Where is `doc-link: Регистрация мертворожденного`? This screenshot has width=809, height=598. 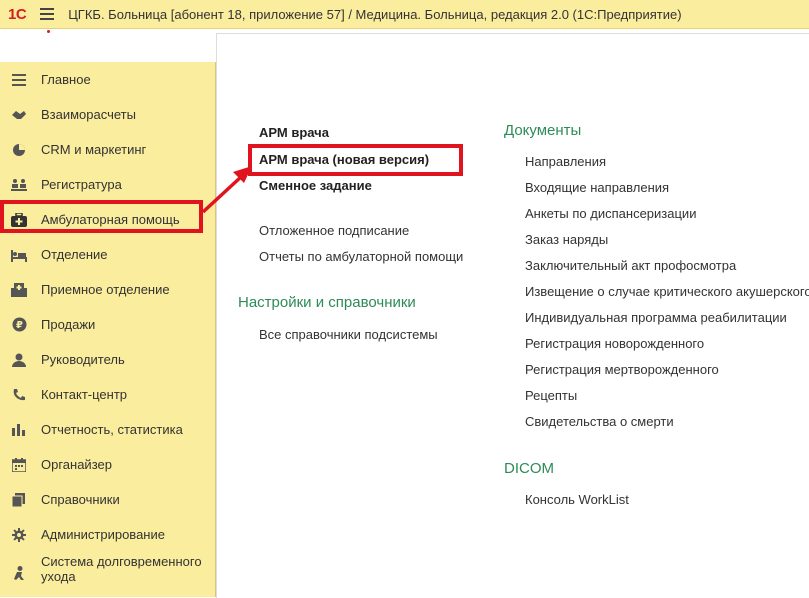
doc-link: Регистрация мертворожденного is located at coordinates (622, 369).